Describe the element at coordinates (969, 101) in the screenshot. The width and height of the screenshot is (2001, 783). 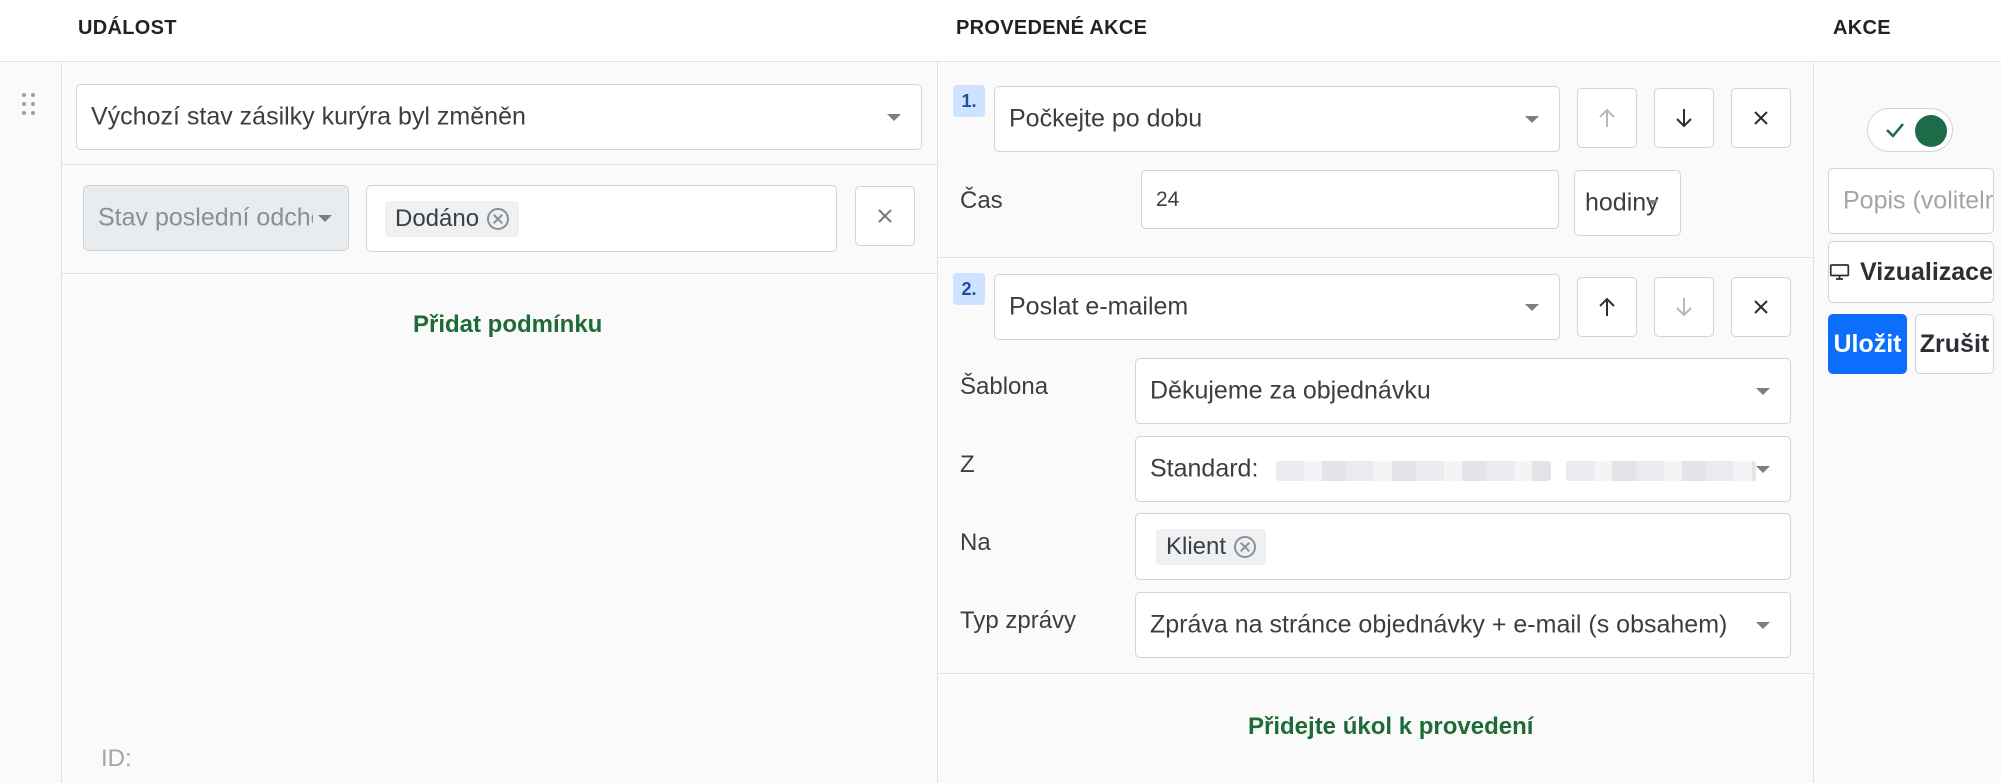
I see `action-number-badge: 1.` at that location.